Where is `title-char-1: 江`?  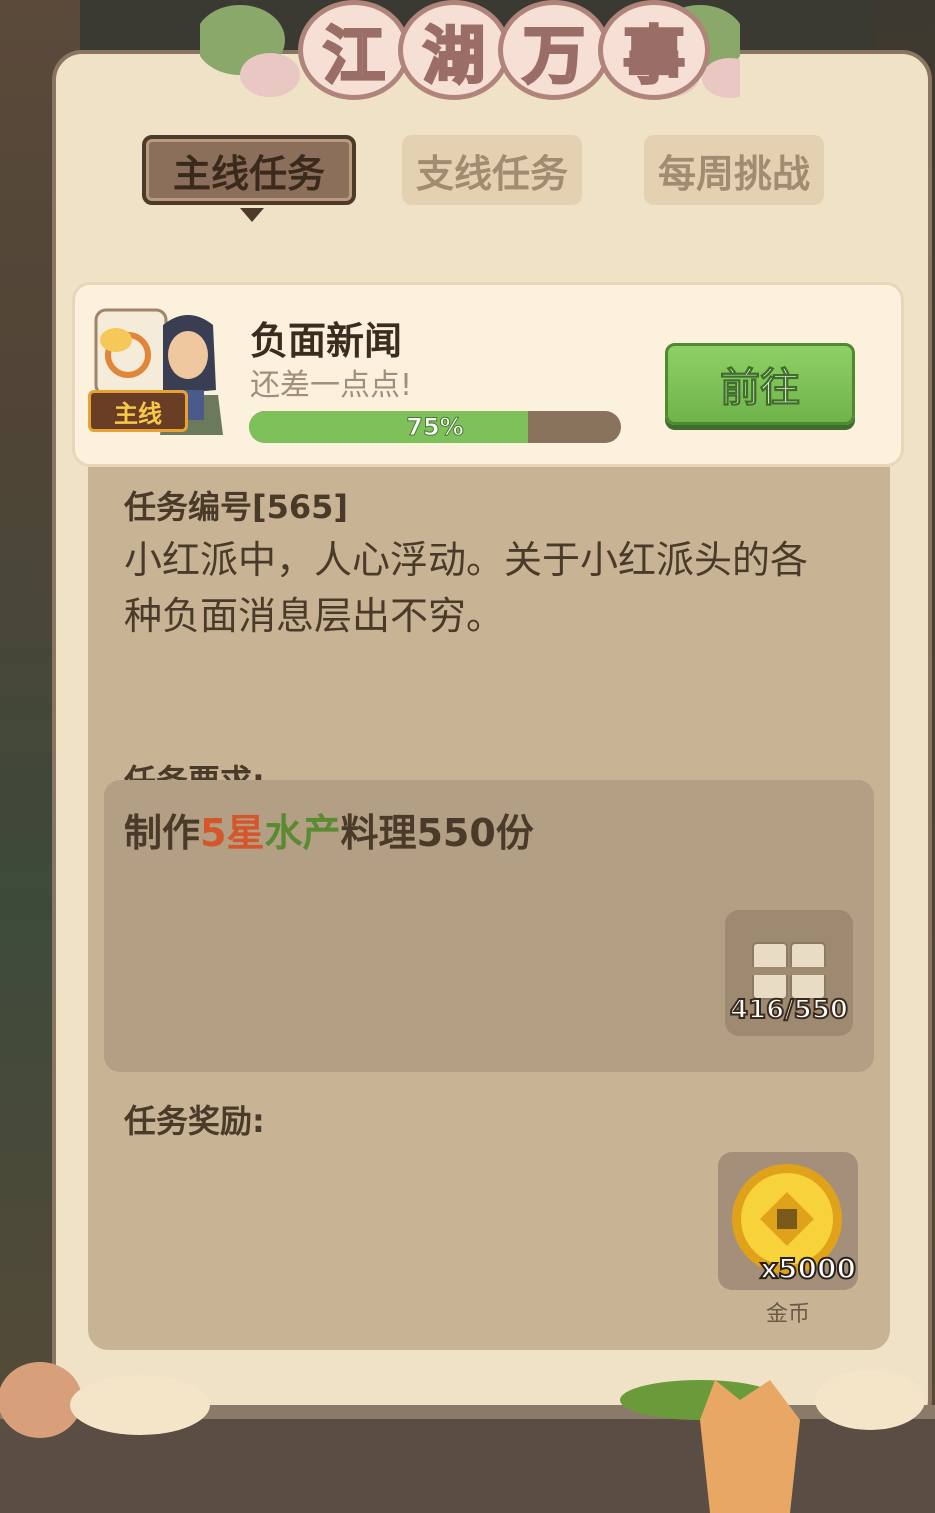
title-char-1: 江 is located at coordinates (354, 50).